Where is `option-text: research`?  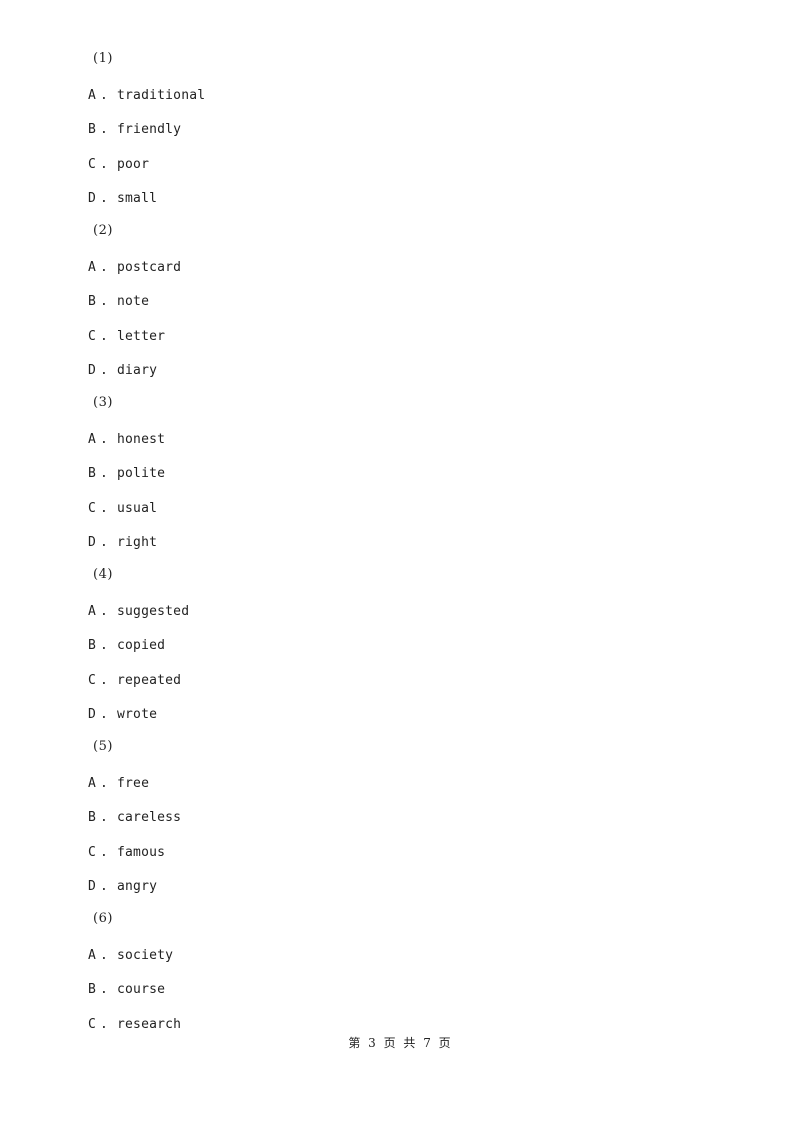
option-text: research is located at coordinates (149, 1024).